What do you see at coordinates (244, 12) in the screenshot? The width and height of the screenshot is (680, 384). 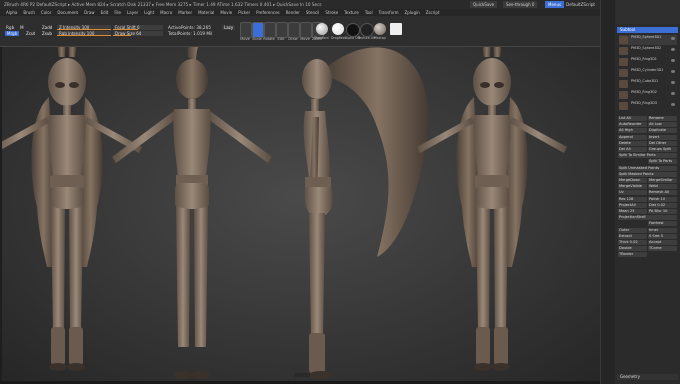 I see `menu-picker: Picker` at bounding box center [244, 12].